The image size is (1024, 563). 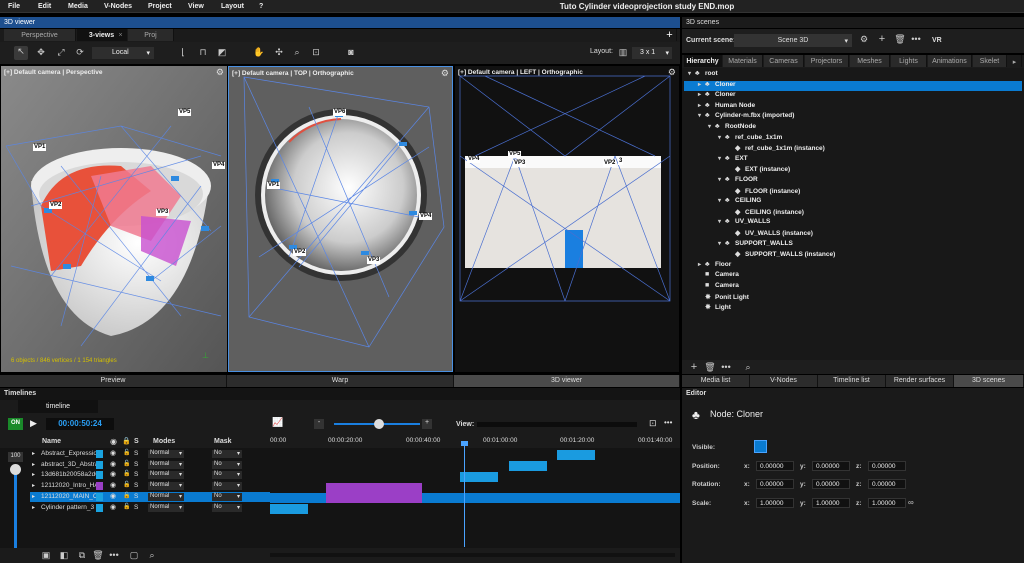 What do you see at coordinates (134, 555) in the screenshot?
I see `record-icon: ▢` at bounding box center [134, 555].